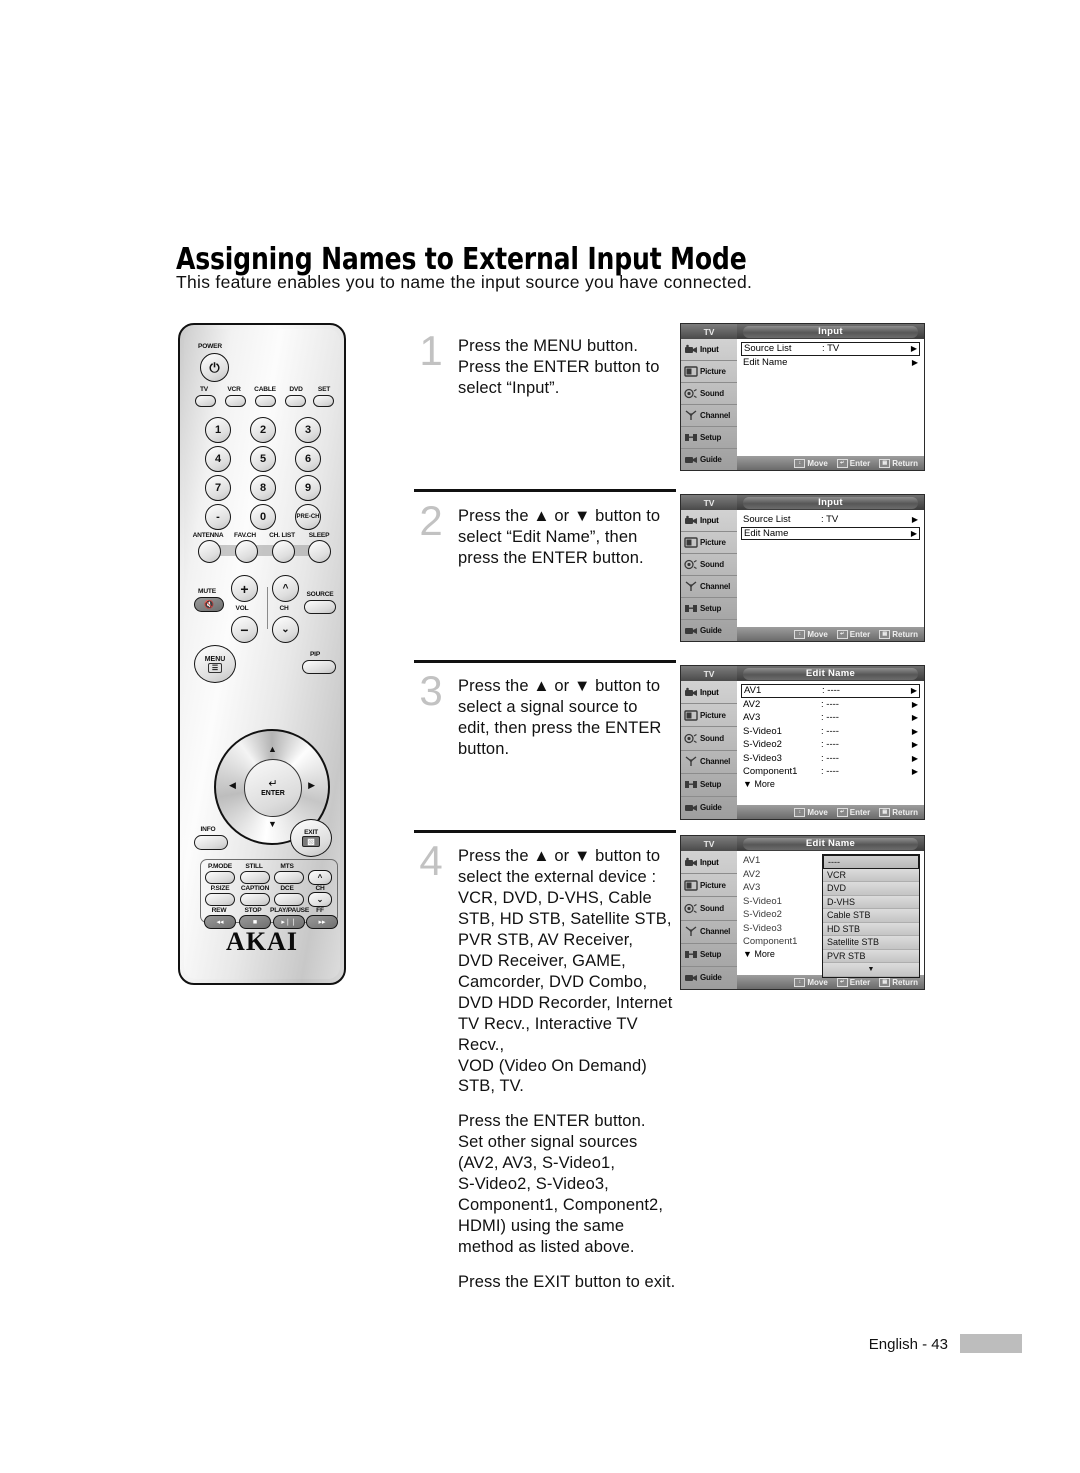 The height and width of the screenshot is (1473, 1080). I want to click on camcorder-icon, so click(690, 862).